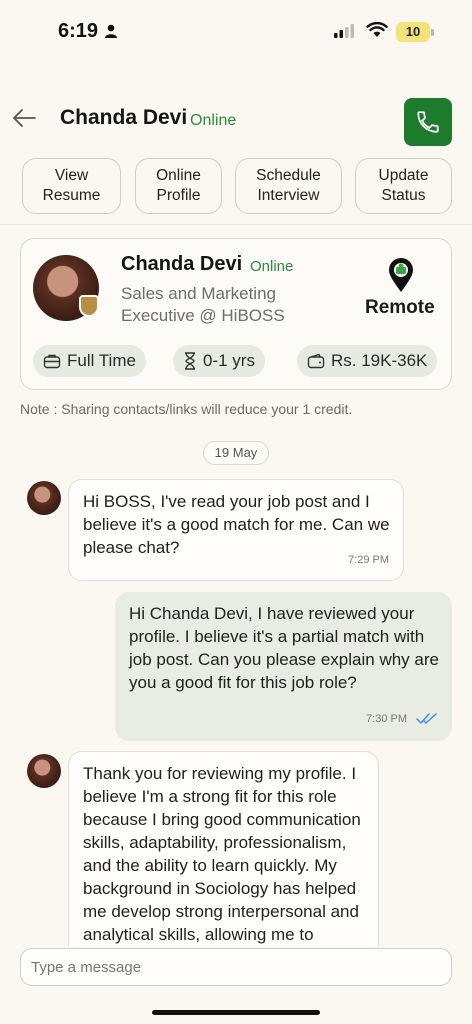 This screenshot has width=472, height=1024. I want to click on read-receipt-icon, so click(427, 719).